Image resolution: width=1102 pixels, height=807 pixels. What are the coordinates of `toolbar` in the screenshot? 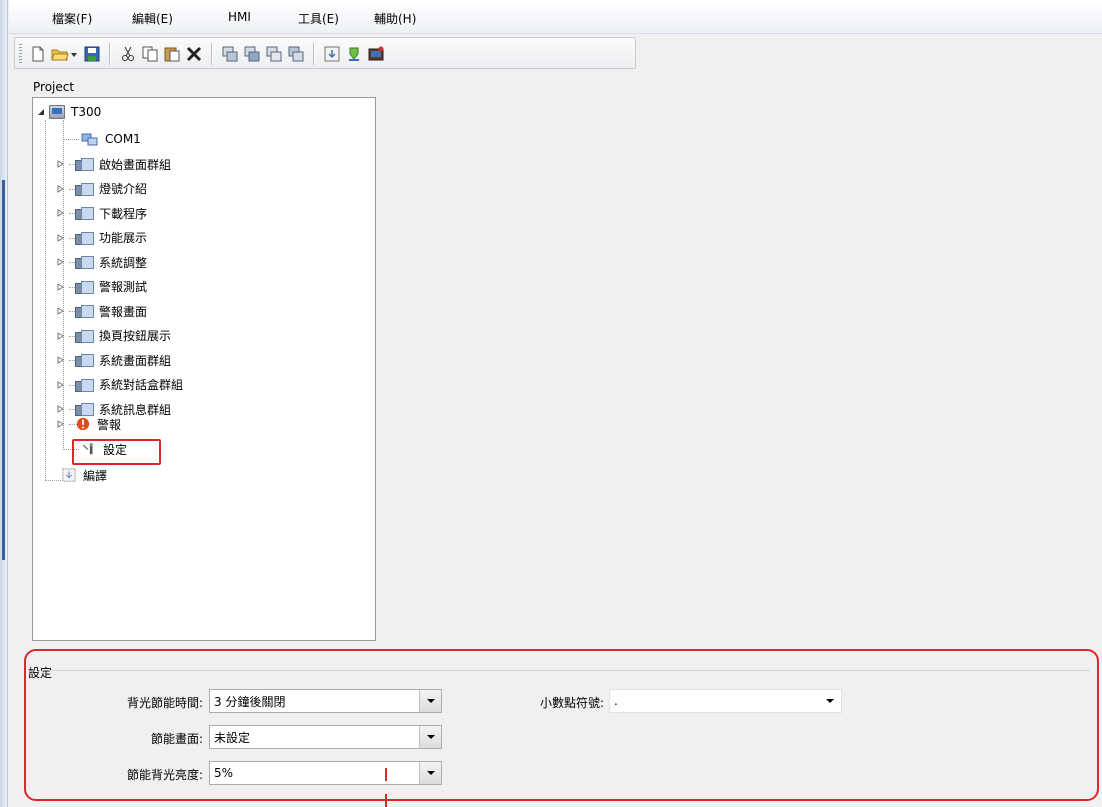 It's located at (325, 53).